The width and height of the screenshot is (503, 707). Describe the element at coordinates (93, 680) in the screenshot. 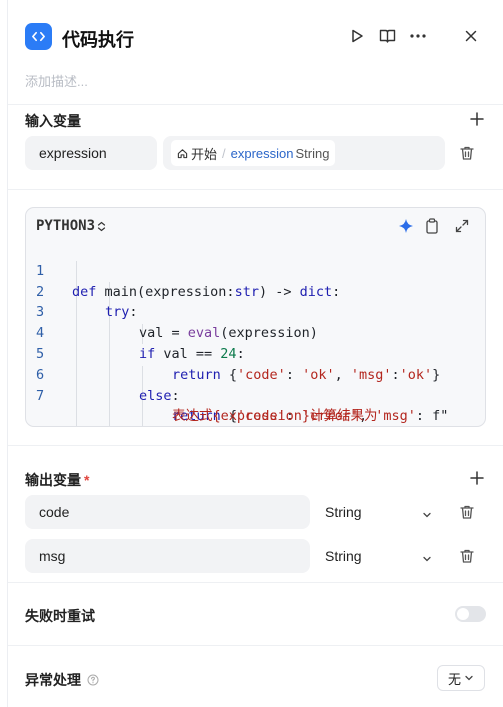

I see `help-circle-icon` at that location.